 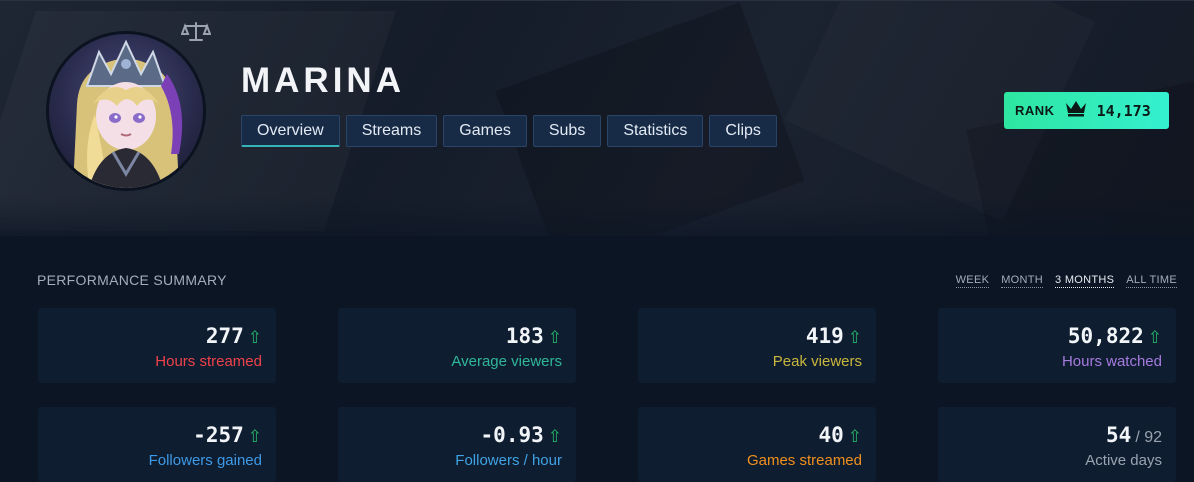 I want to click on stat-value: 54/ 92, so click(x=1050, y=436).